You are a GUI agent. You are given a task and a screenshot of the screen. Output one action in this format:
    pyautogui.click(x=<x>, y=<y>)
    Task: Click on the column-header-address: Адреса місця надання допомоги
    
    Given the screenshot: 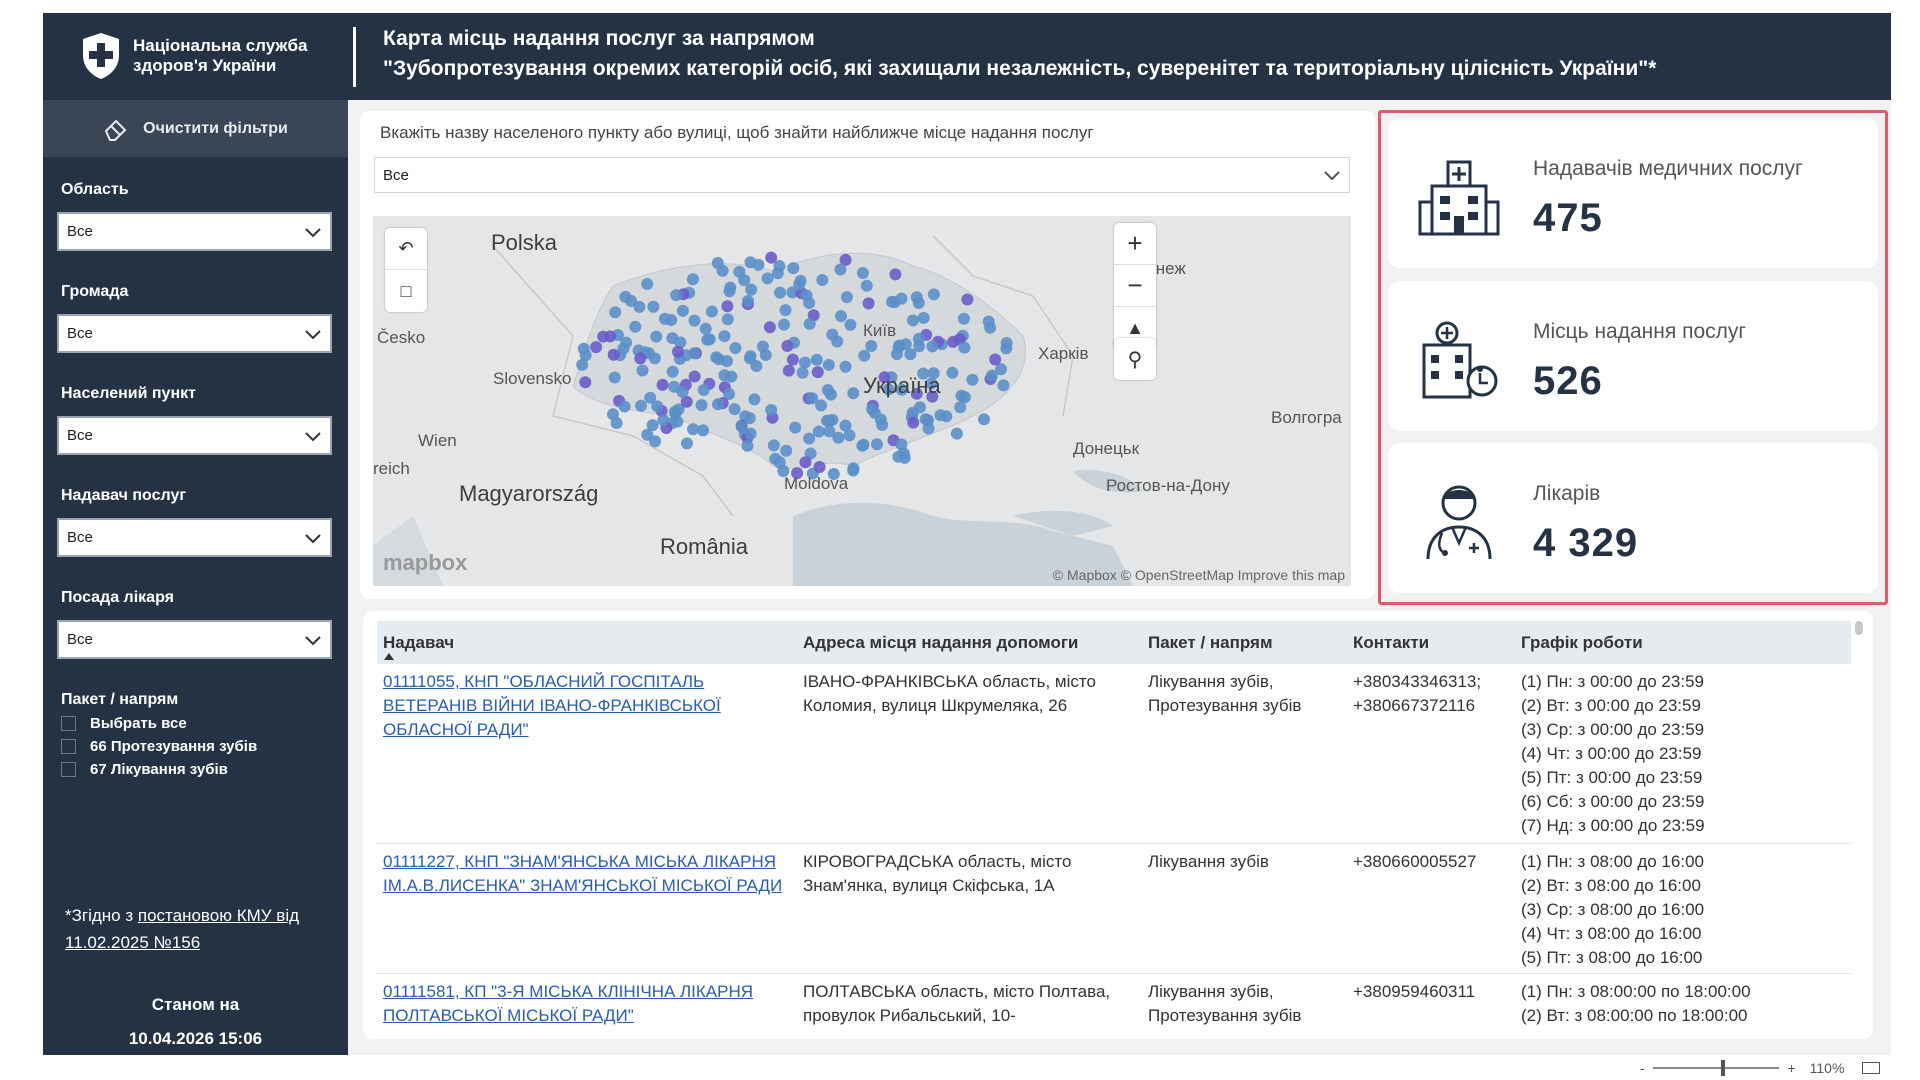 What is the action you would take?
    pyautogui.click(x=940, y=643)
    